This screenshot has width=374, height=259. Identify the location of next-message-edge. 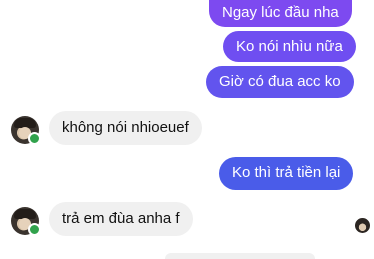
(240, 256).